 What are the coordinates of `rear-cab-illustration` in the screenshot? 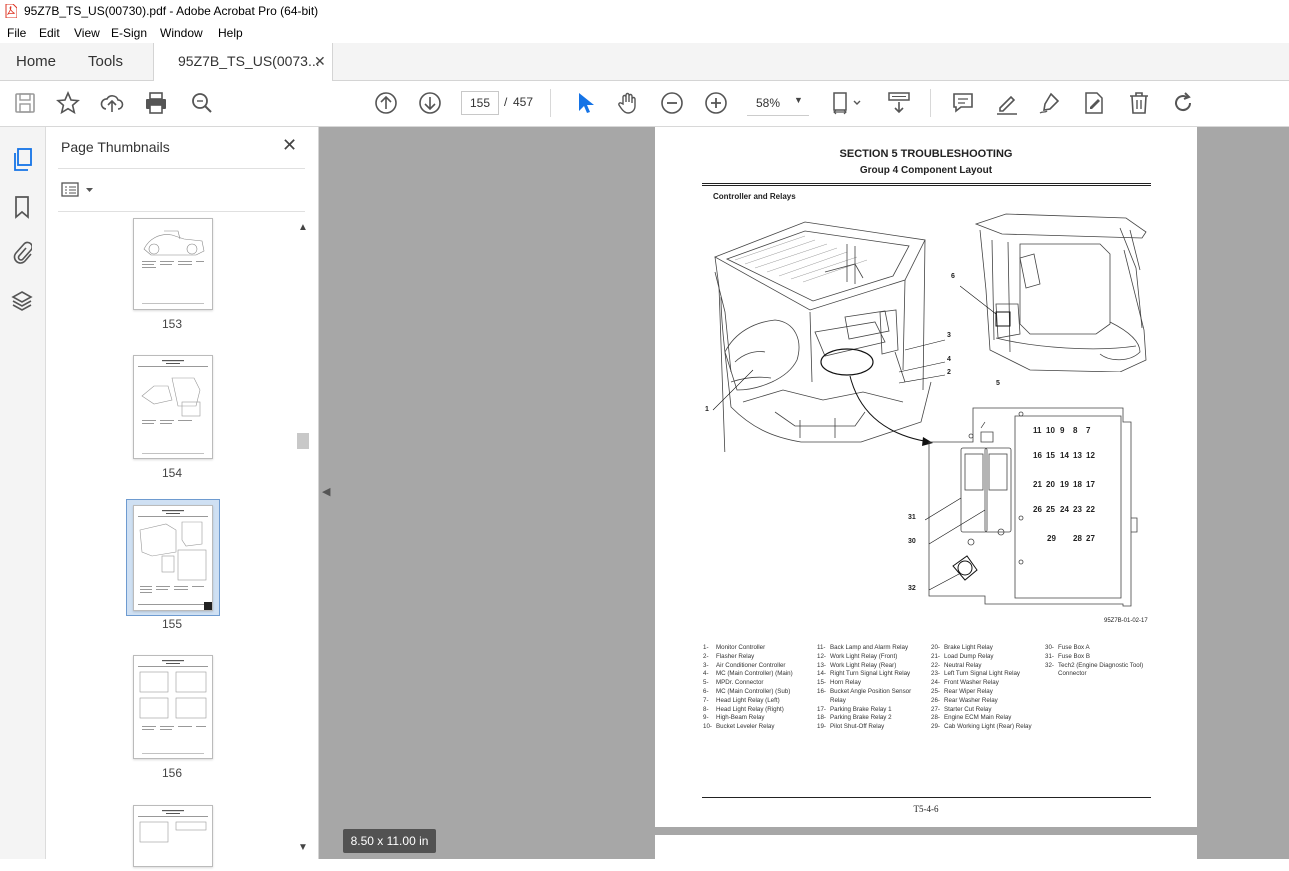 It's located at (1053, 292).